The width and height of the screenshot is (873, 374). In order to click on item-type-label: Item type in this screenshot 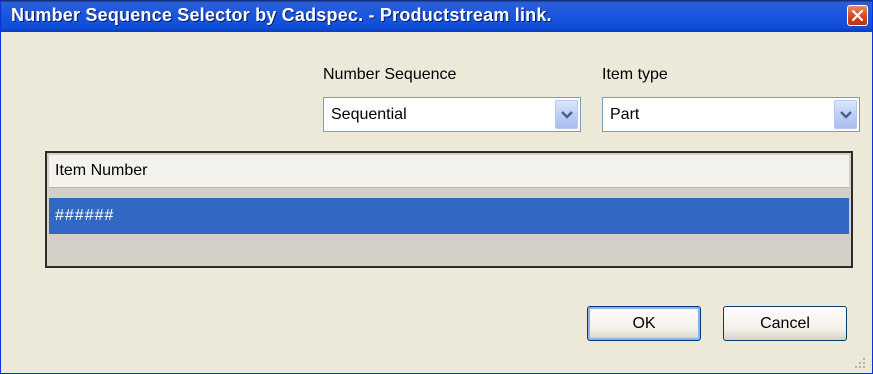, I will do `click(635, 74)`.